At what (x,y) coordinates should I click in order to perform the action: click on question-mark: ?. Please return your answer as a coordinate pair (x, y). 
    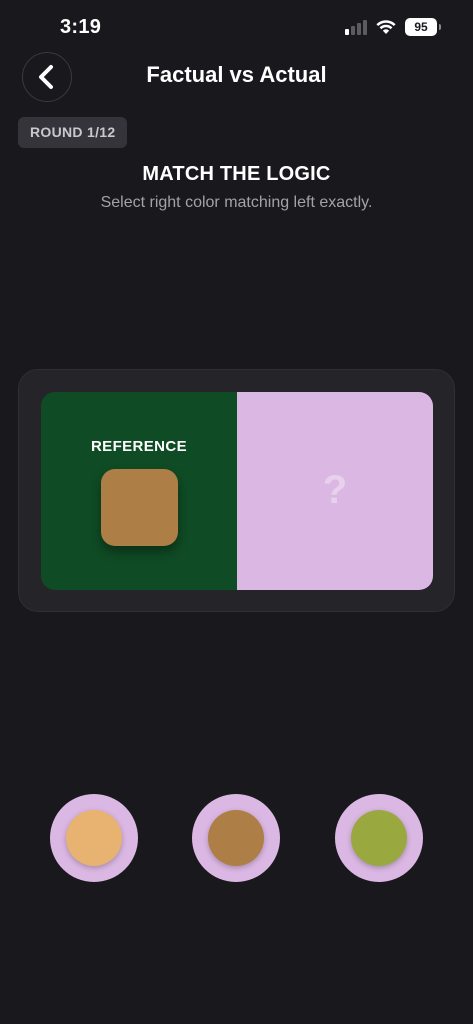
    Looking at the image, I should click on (335, 490).